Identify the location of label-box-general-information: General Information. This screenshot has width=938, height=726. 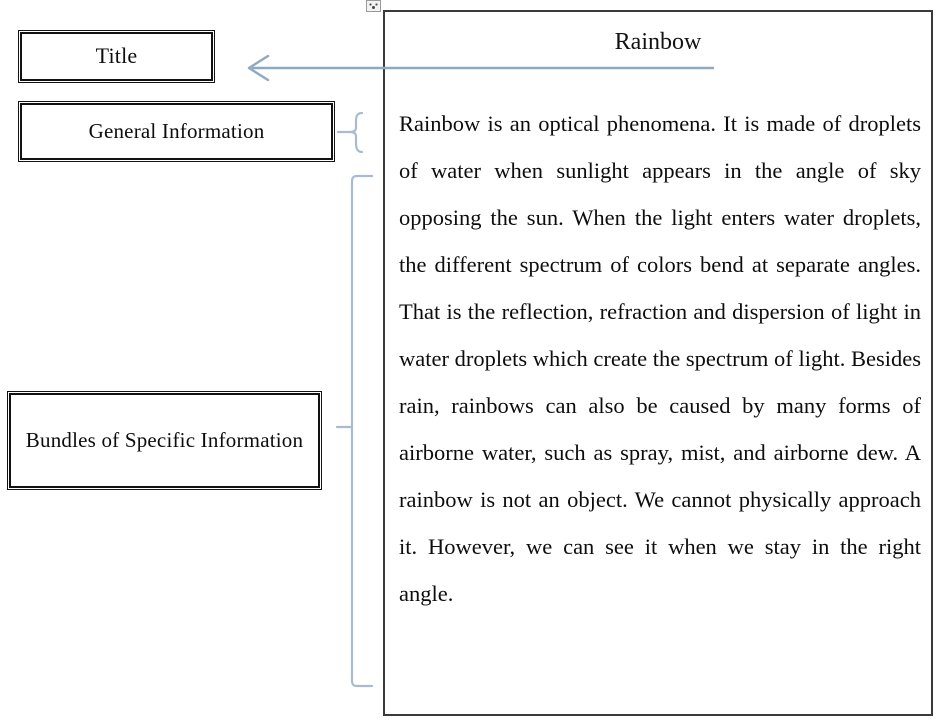
(176, 131).